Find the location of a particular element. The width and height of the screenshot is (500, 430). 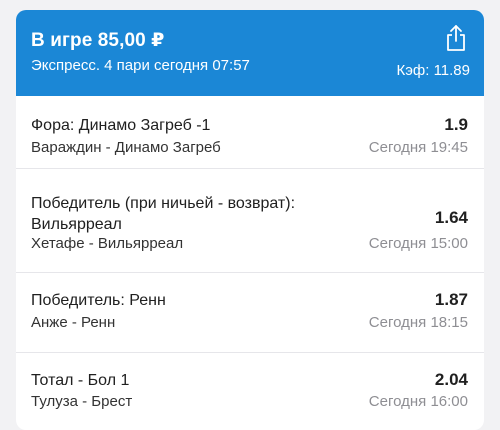

bet-selection: Фора: Динамо Загреб -1 is located at coordinates (121, 125).